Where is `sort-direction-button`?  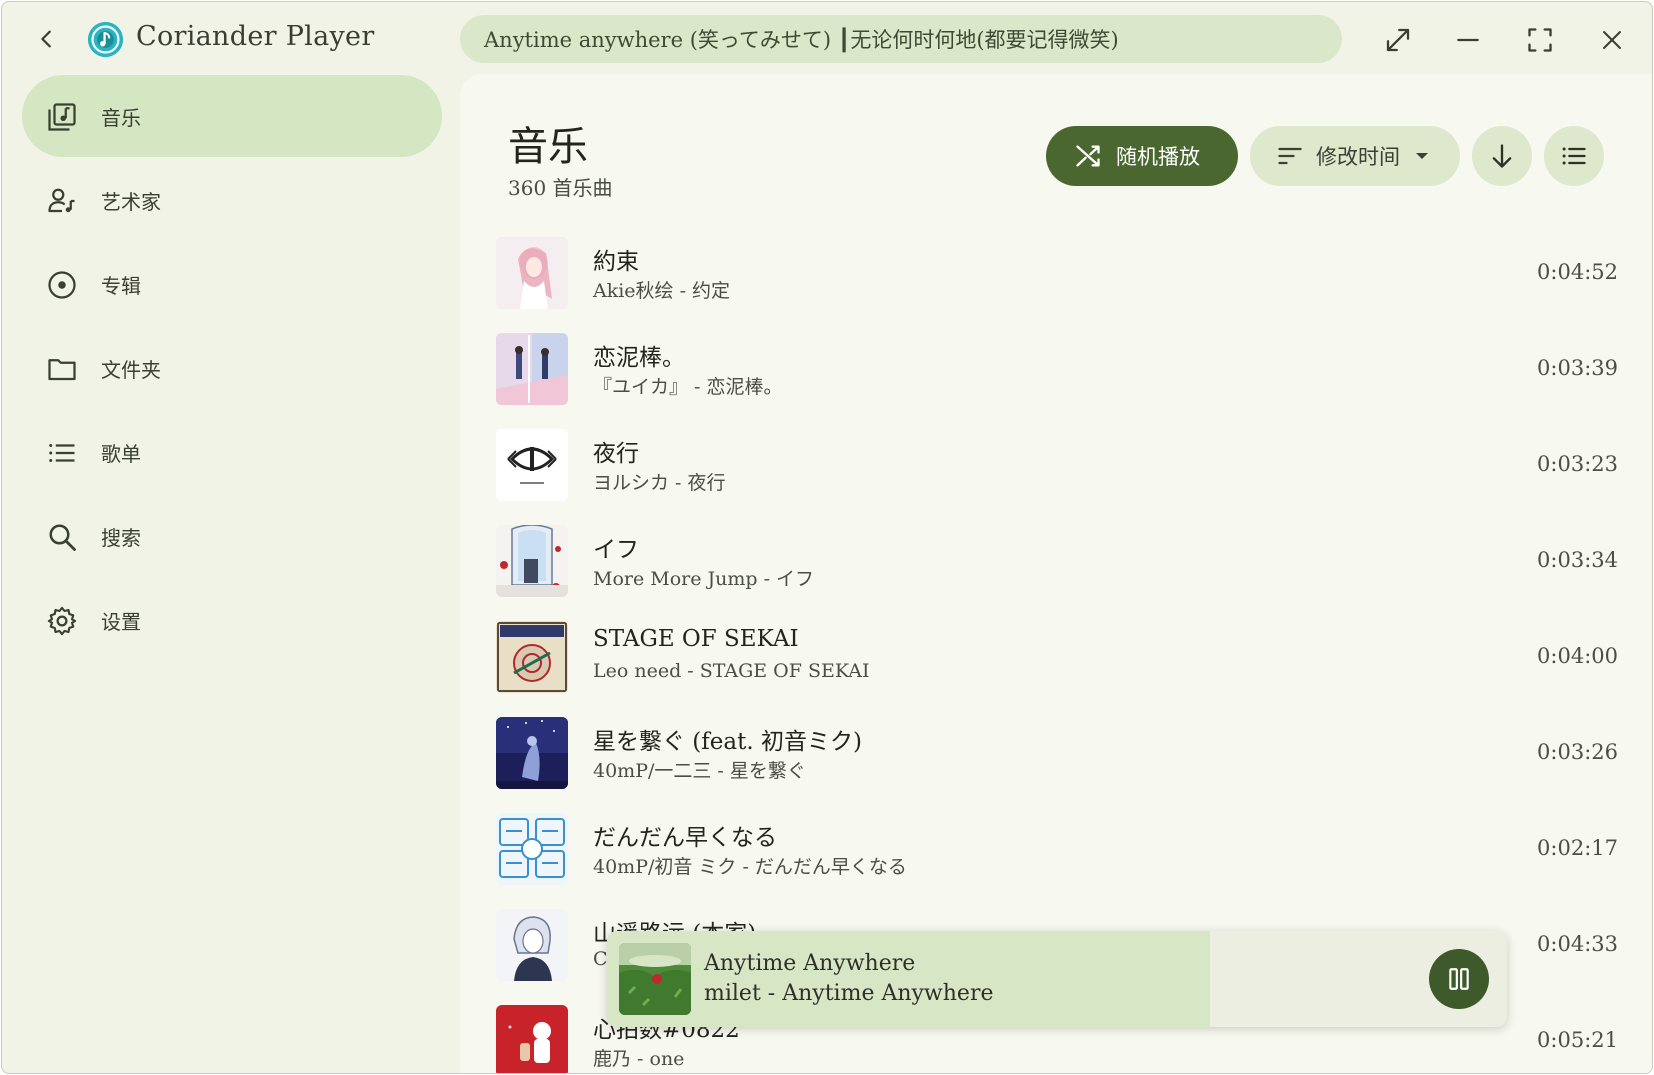 sort-direction-button is located at coordinates (1502, 156).